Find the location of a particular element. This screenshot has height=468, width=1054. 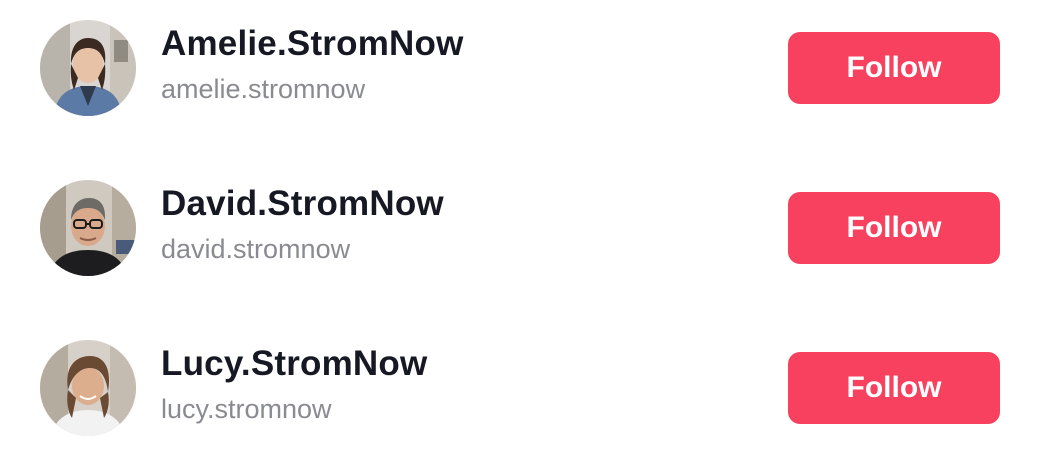

display-name: Lucy.StromNow is located at coordinates (294, 364).